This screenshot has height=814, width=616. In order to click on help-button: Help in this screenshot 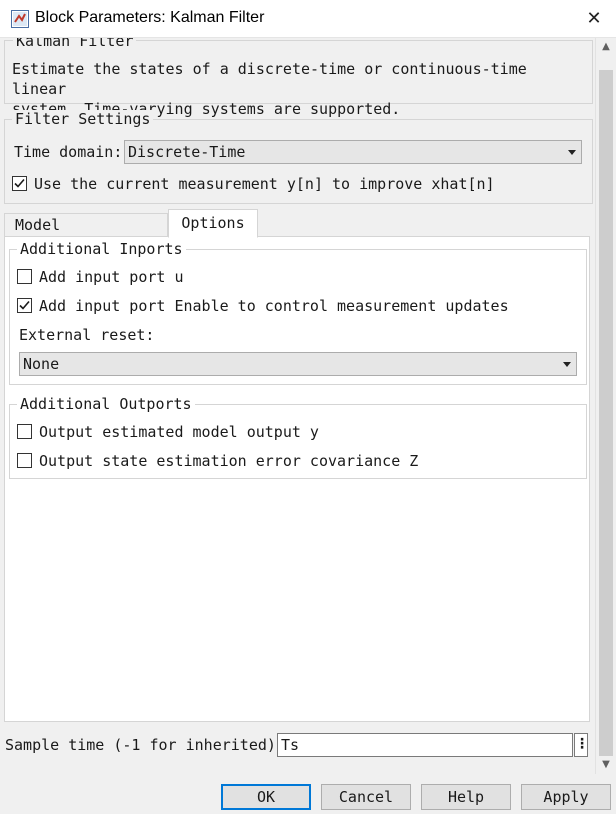, I will do `click(466, 797)`.